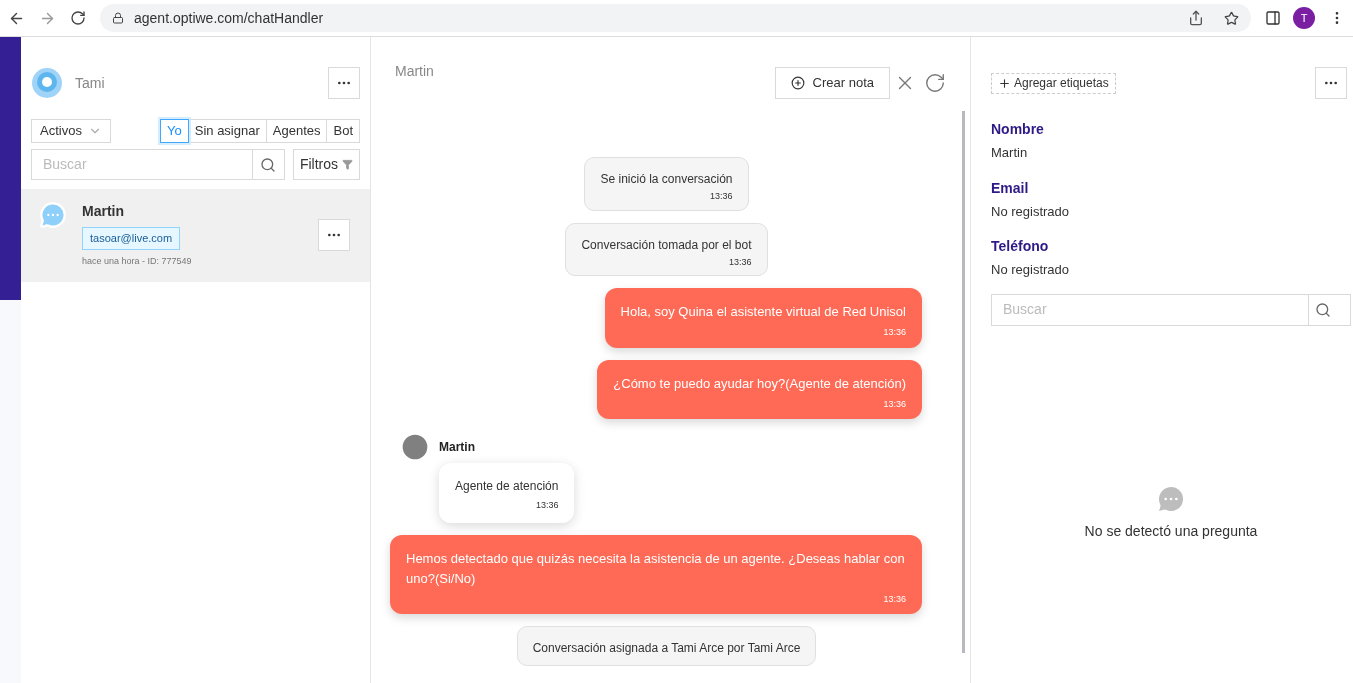  What do you see at coordinates (507, 486) in the screenshot?
I see `message-text: Agente de atención` at bounding box center [507, 486].